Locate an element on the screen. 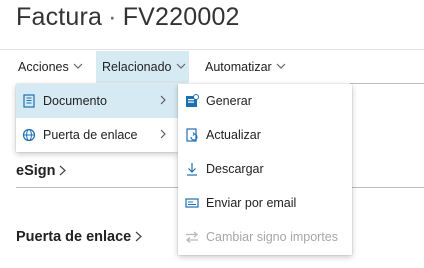 The image size is (424, 268). tab-automatizar: Automatizar is located at coordinates (247, 67).